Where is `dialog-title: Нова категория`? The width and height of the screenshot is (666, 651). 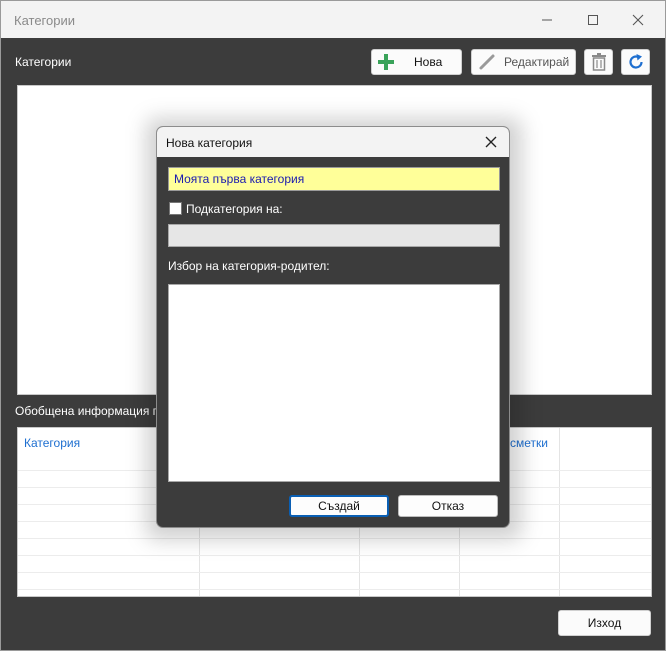
dialog-title: Нова категория is located at coordinates (209, 143).